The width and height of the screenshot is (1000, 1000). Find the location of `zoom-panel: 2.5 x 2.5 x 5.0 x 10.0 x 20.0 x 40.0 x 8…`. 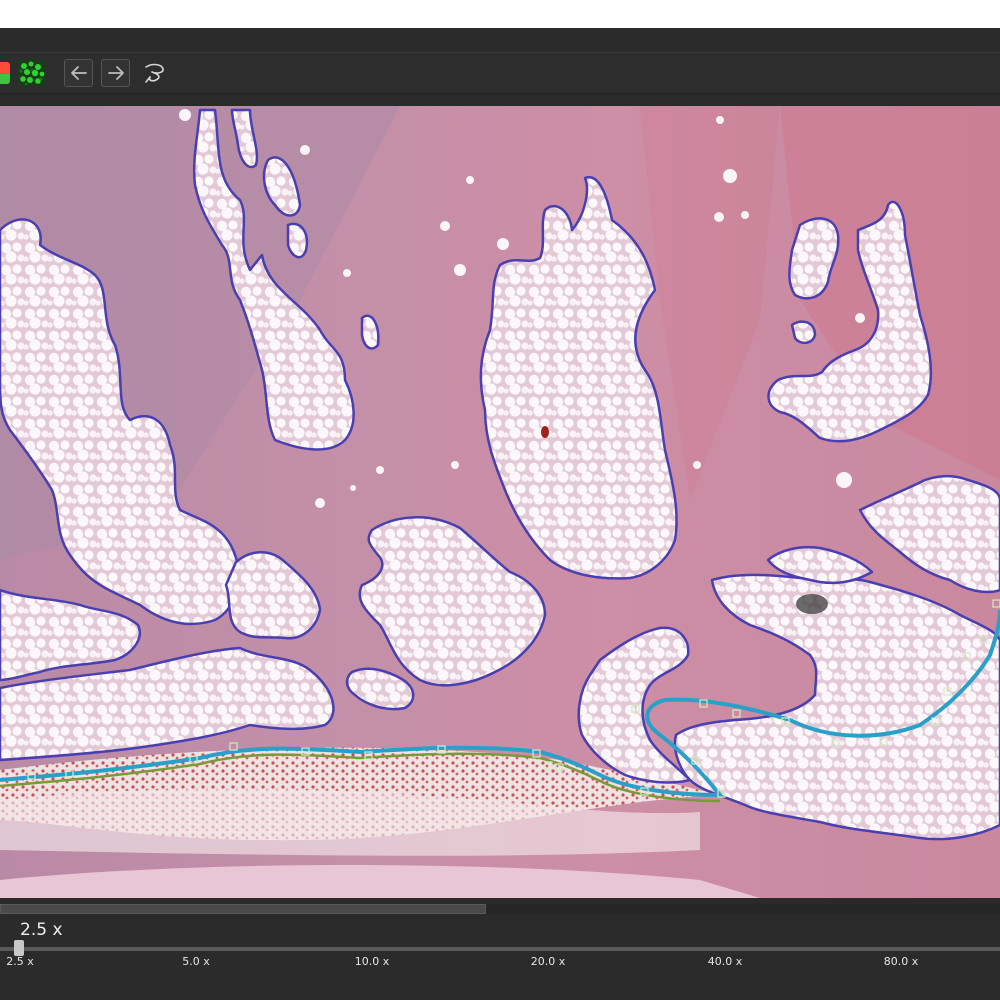

zoom-panel: 2.5 x 2.5 x 5.0 x 10.0 x 20.0 x 40.0 x 8… is located at coordinates (500, 960).